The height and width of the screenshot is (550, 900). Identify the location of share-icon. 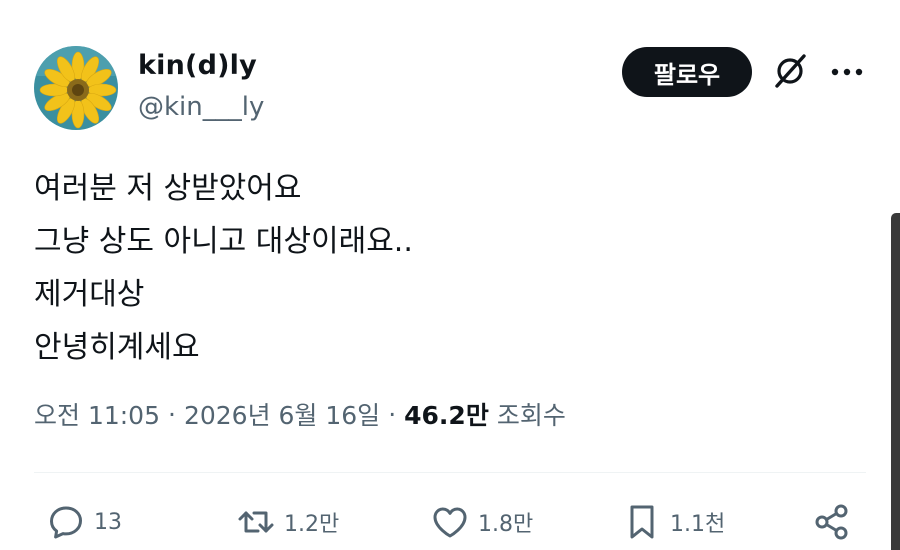
(831, 522).